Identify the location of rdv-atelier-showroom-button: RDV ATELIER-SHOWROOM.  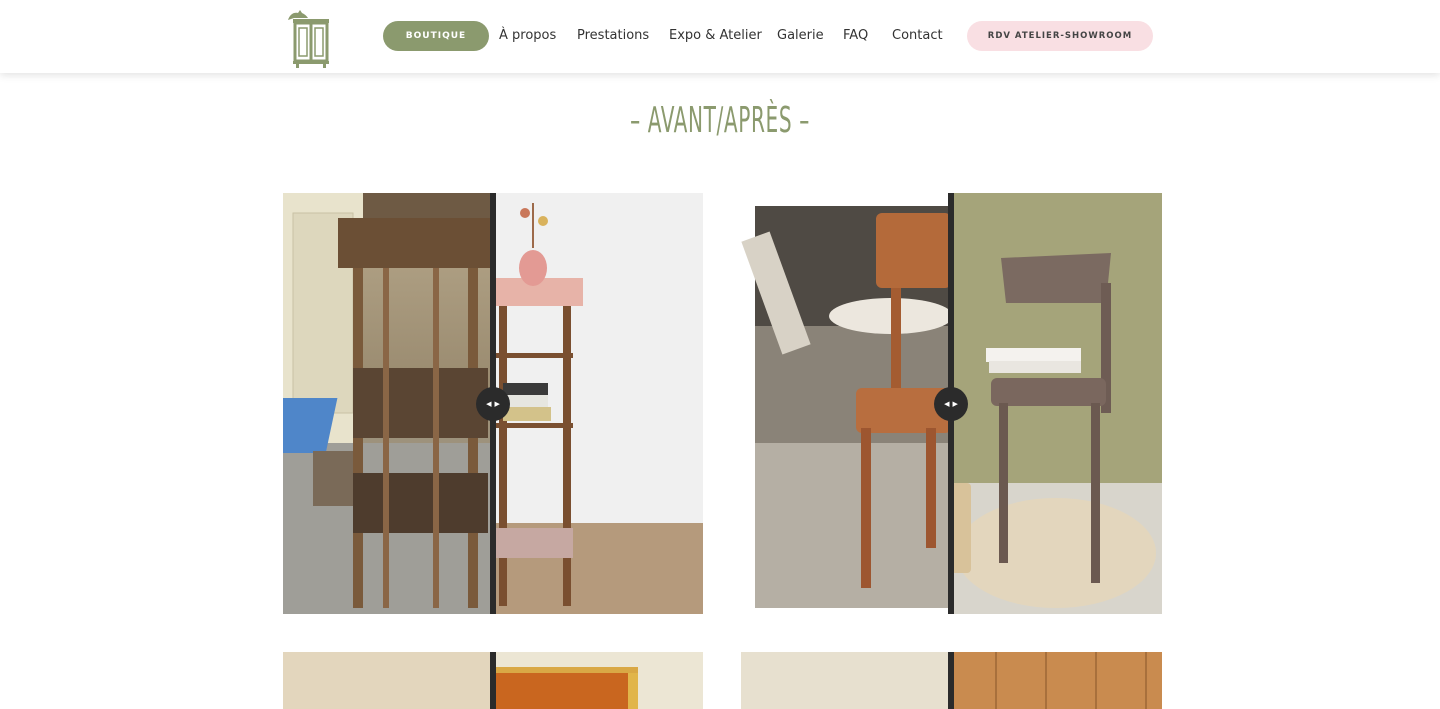
(1060, 36).